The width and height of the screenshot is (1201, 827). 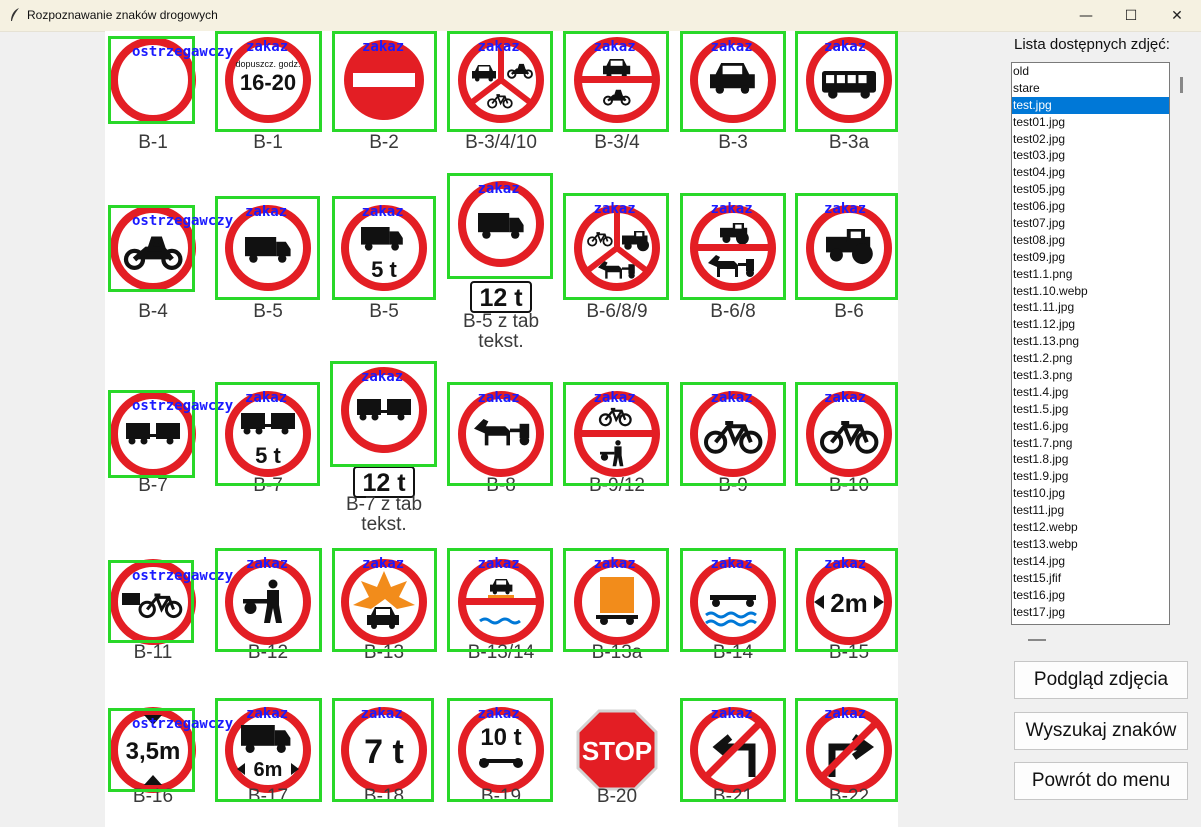 I want to click on file-list-item: test07.jpg, so click(x=1090, y=223).